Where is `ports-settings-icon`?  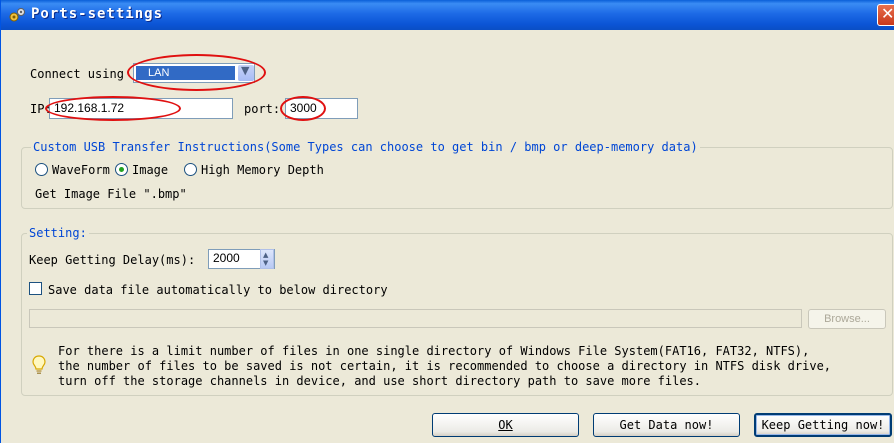
ports-settings-icon is located at coordinates (17, 15).